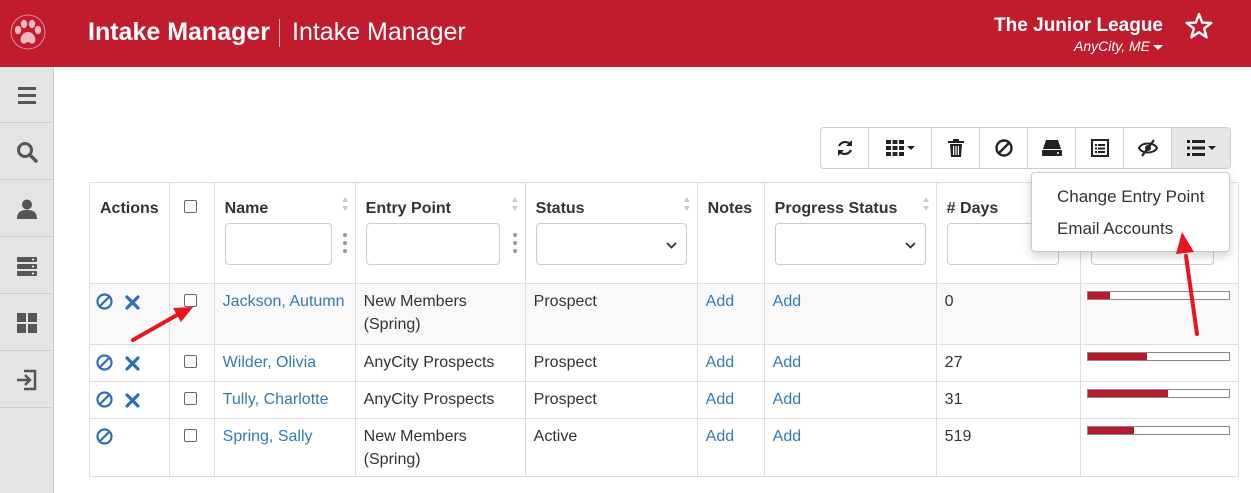 Image resolution: width=1251 pixels, height=493 pixels. What do you see at coordinates (1199, 26) in the screenshot?
I see `star-icon` at bounding box center [1199, 26].